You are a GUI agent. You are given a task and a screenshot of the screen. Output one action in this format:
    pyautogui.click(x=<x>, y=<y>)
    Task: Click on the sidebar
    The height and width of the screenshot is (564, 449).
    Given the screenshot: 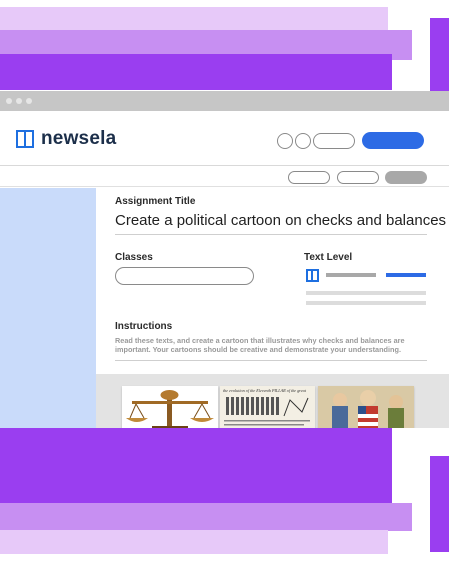 What is the action you would take?
    pyautogui.click(x=48, y=308)
    